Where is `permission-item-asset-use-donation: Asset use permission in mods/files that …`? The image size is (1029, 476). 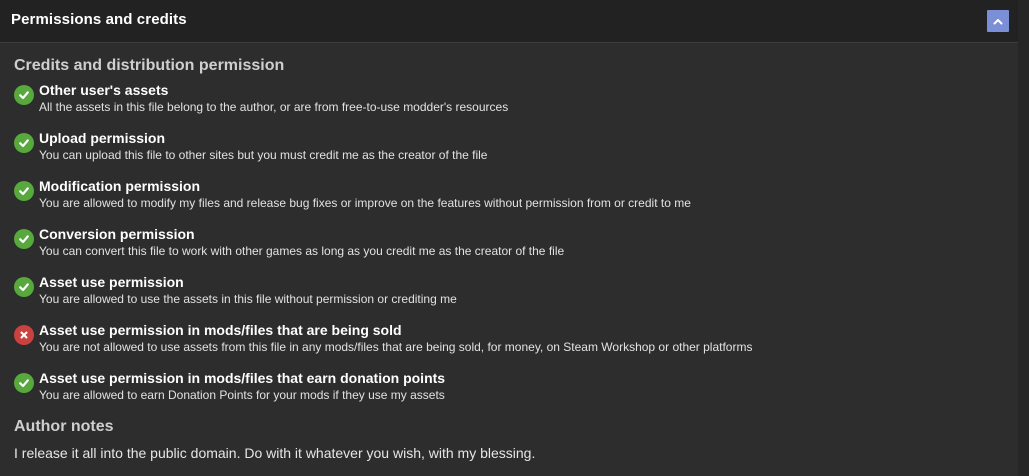
permission-item-asset-use-donation: Asset use permission in mods/files that … is located at coordinates (509, 390).